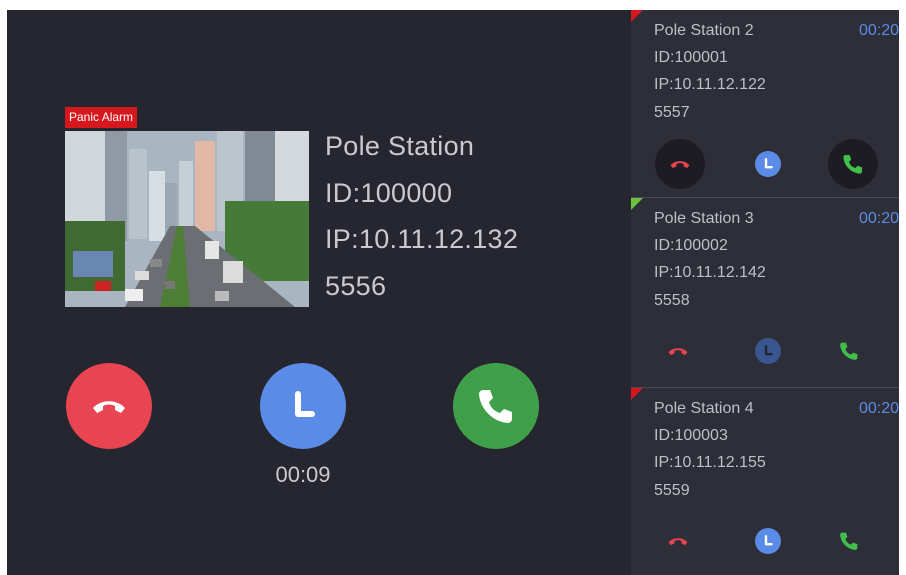 Image resolution: width=906 pixels, height=575 pixels. Describe the element at coordinates (303, 474) in the screenshot. I see `call-timer: 00:09` at that location.